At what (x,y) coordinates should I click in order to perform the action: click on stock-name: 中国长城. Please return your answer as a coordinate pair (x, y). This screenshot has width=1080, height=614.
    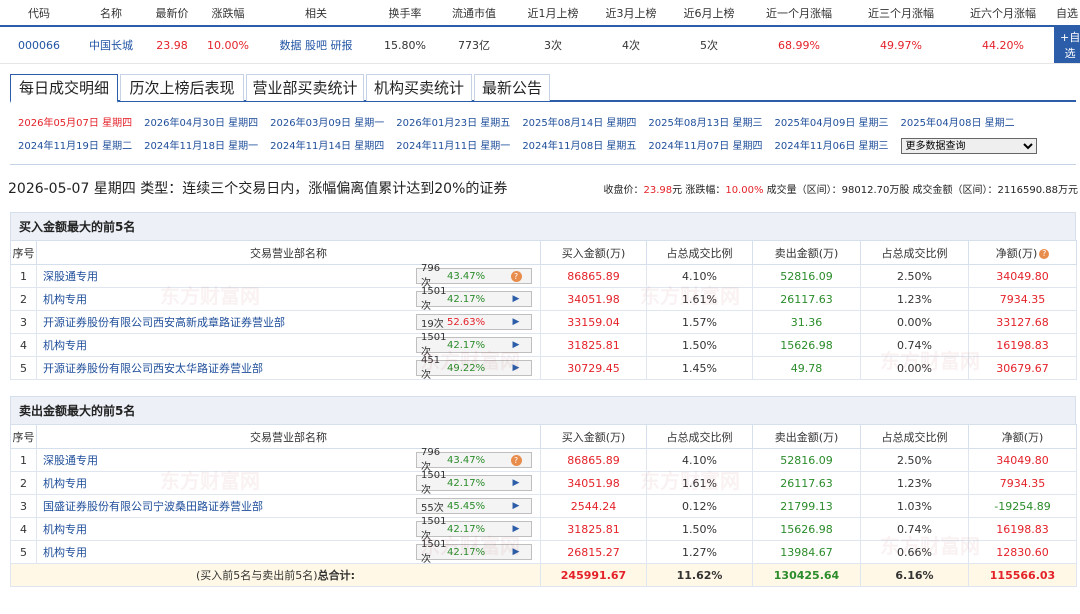
    Looking at the image, I should click on (111, 45).